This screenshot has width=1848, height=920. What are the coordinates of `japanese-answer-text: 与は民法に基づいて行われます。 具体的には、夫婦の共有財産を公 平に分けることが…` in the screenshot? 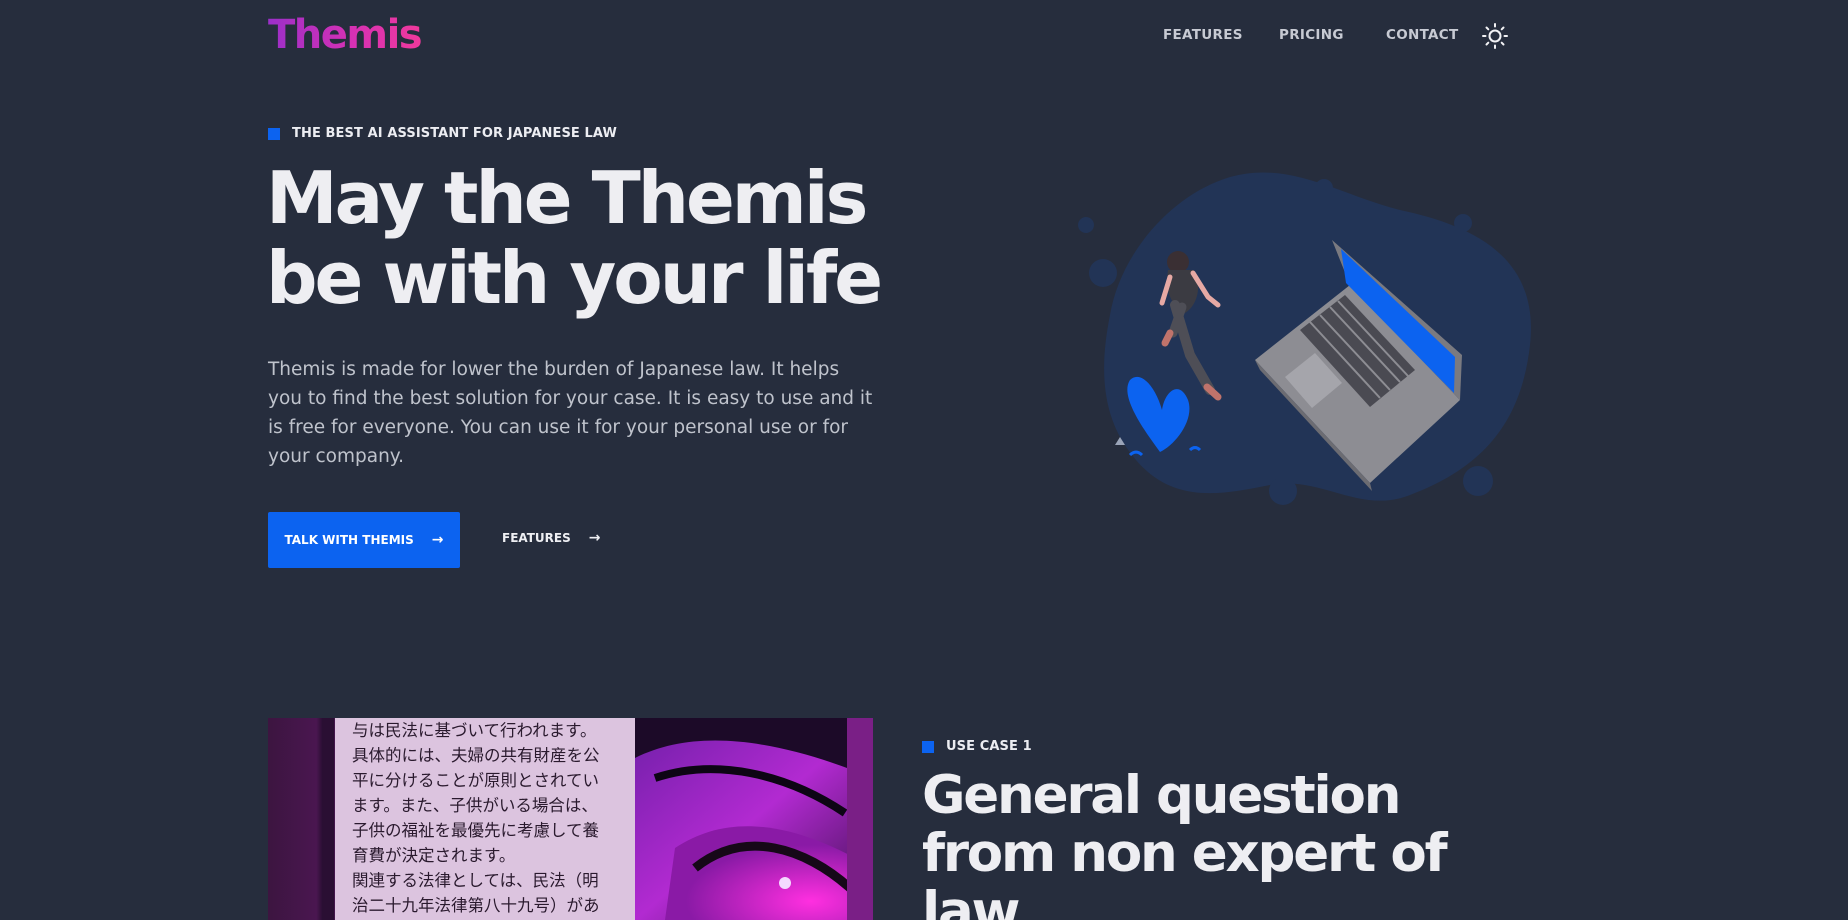 It's located at (485, 819).